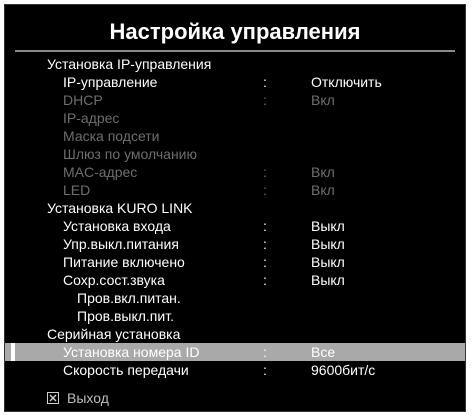 The width and height of the screenshot is (472, 416). What do you see at coordinates (125, 316) in the screenshot?
I see `menu-item-label: Пров.выкл.пит.` at bounding box center [125, 316].